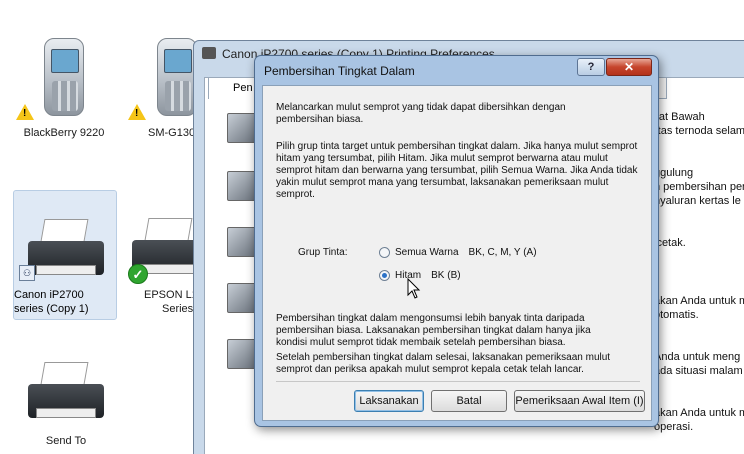  Describe the element at coordinates (178, 309) in the screenshot. I see `device-label-line2: Series` at that location.